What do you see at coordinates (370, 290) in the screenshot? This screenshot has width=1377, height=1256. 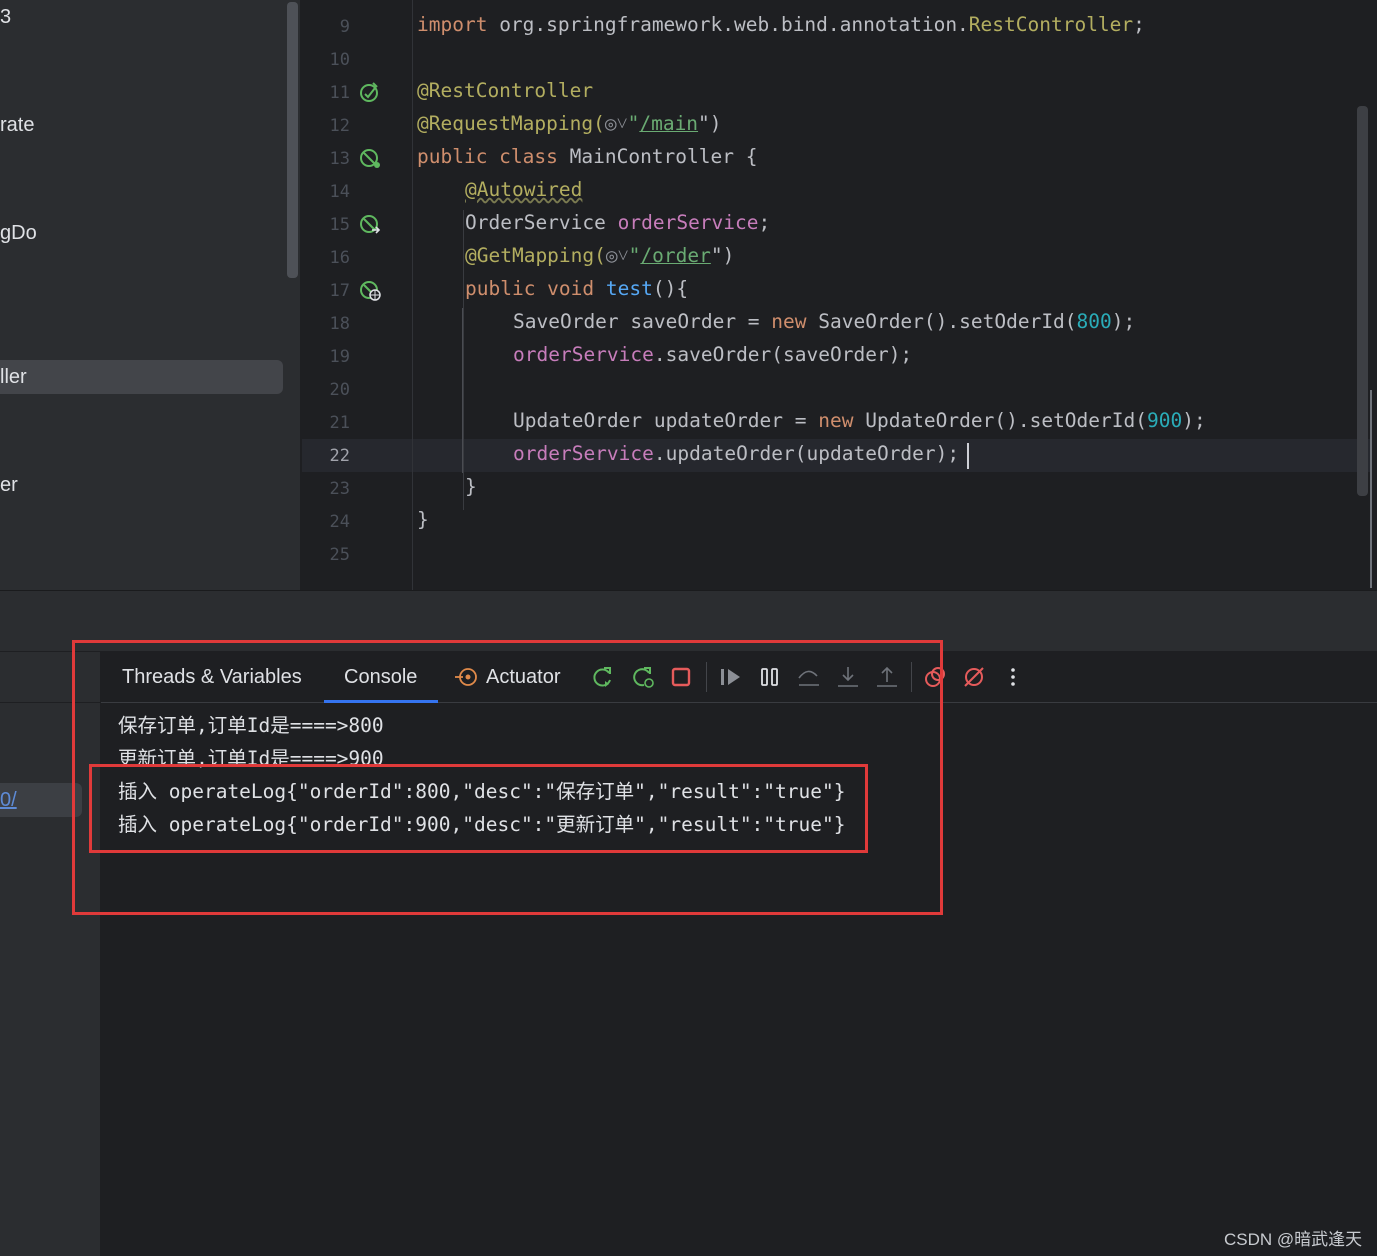 I see `request-mapping-globe-icon` at bounding box center [370, 290].